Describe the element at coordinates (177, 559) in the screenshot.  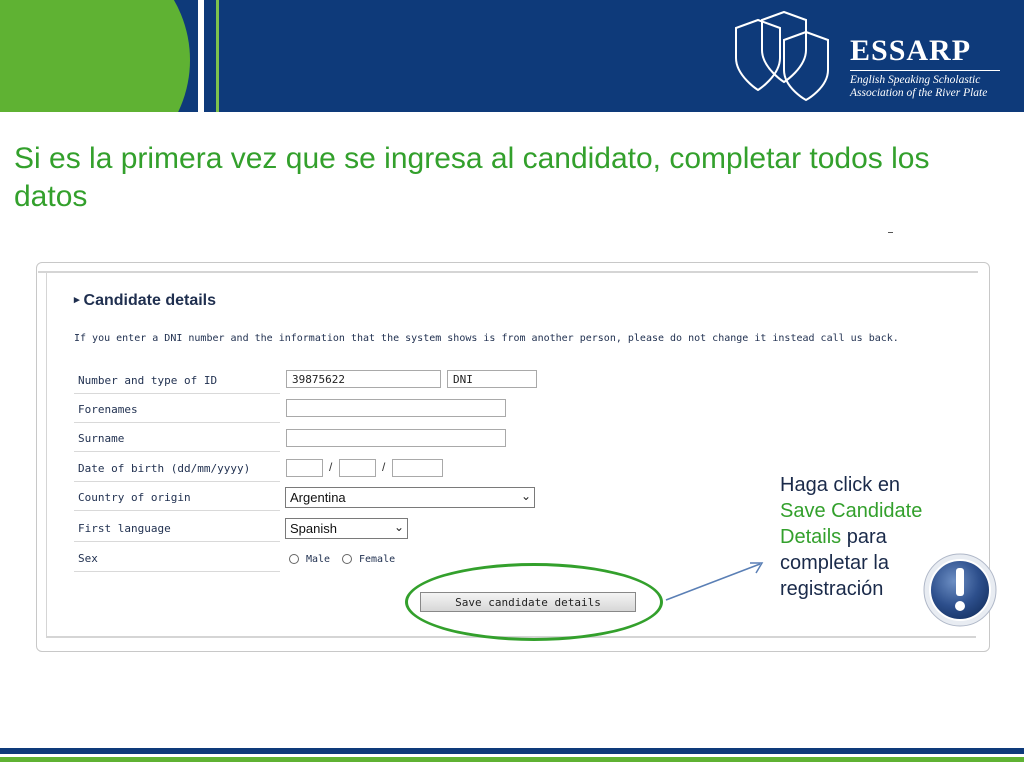
I see `sex-label: Sex` at that location.